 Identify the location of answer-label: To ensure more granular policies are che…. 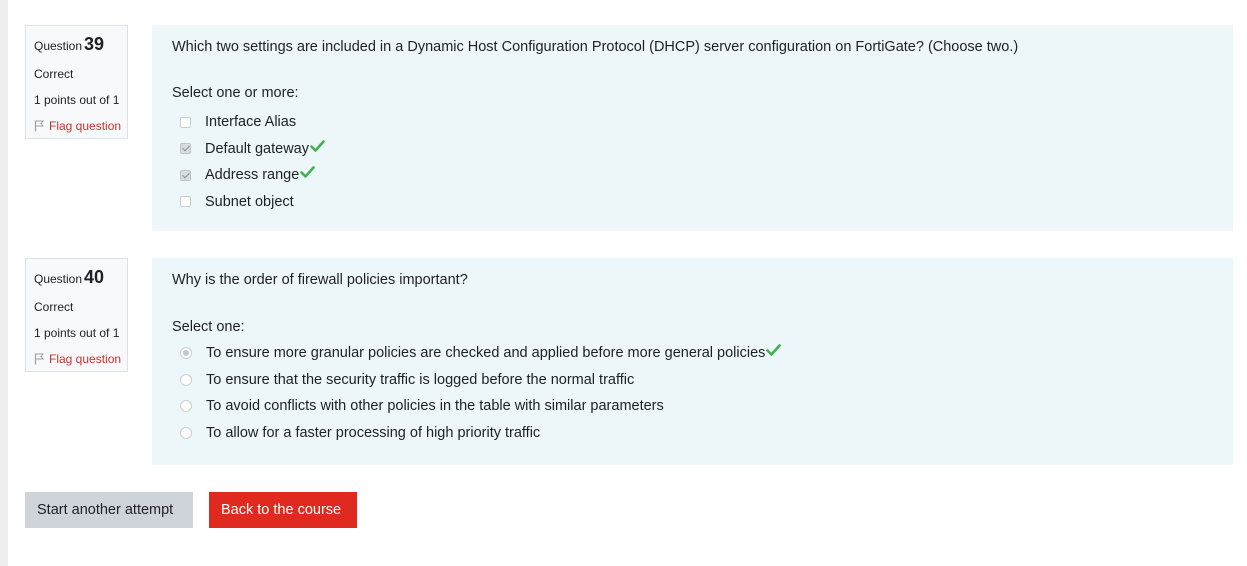
(486, 353).